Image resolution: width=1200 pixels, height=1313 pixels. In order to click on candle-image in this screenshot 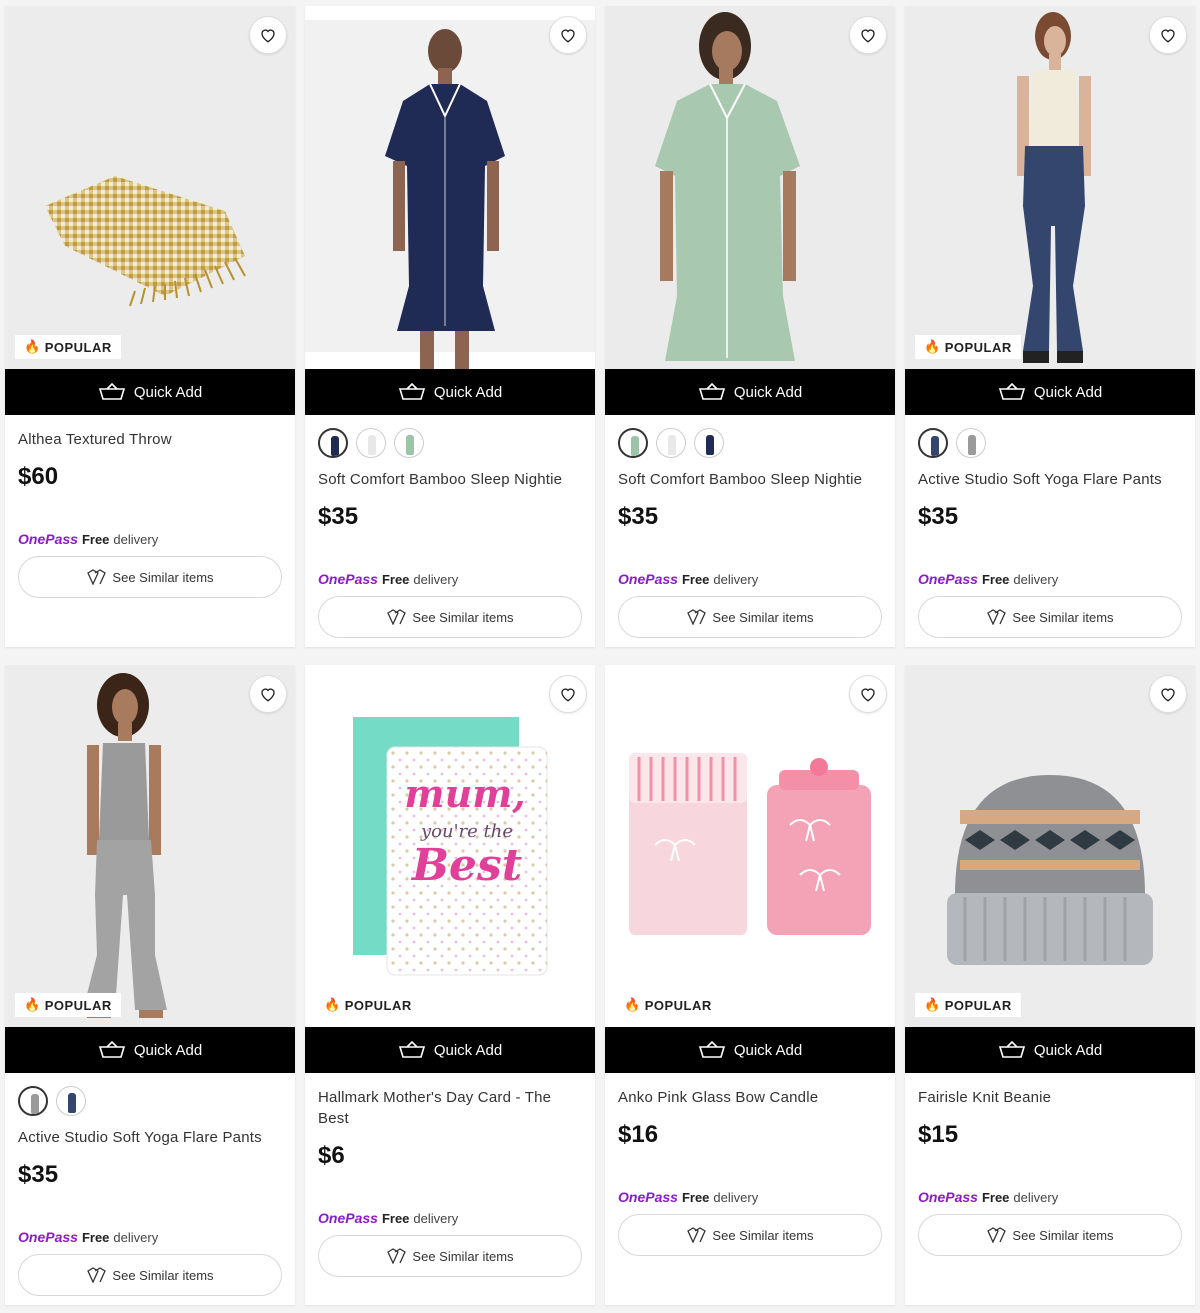, I will do `click(750, 846)`.